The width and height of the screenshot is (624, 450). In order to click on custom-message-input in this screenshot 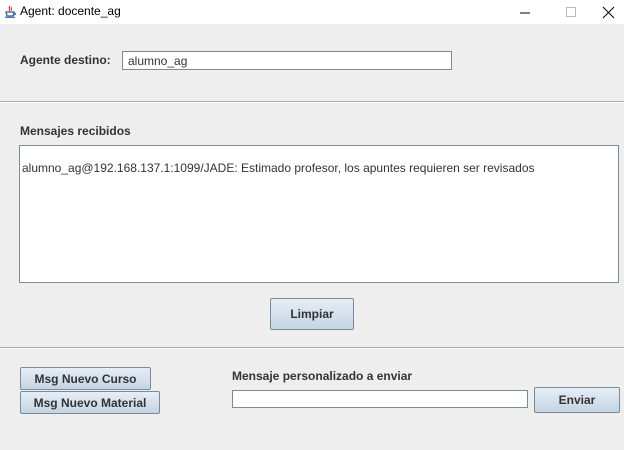, I will do `click(380, 399)`.